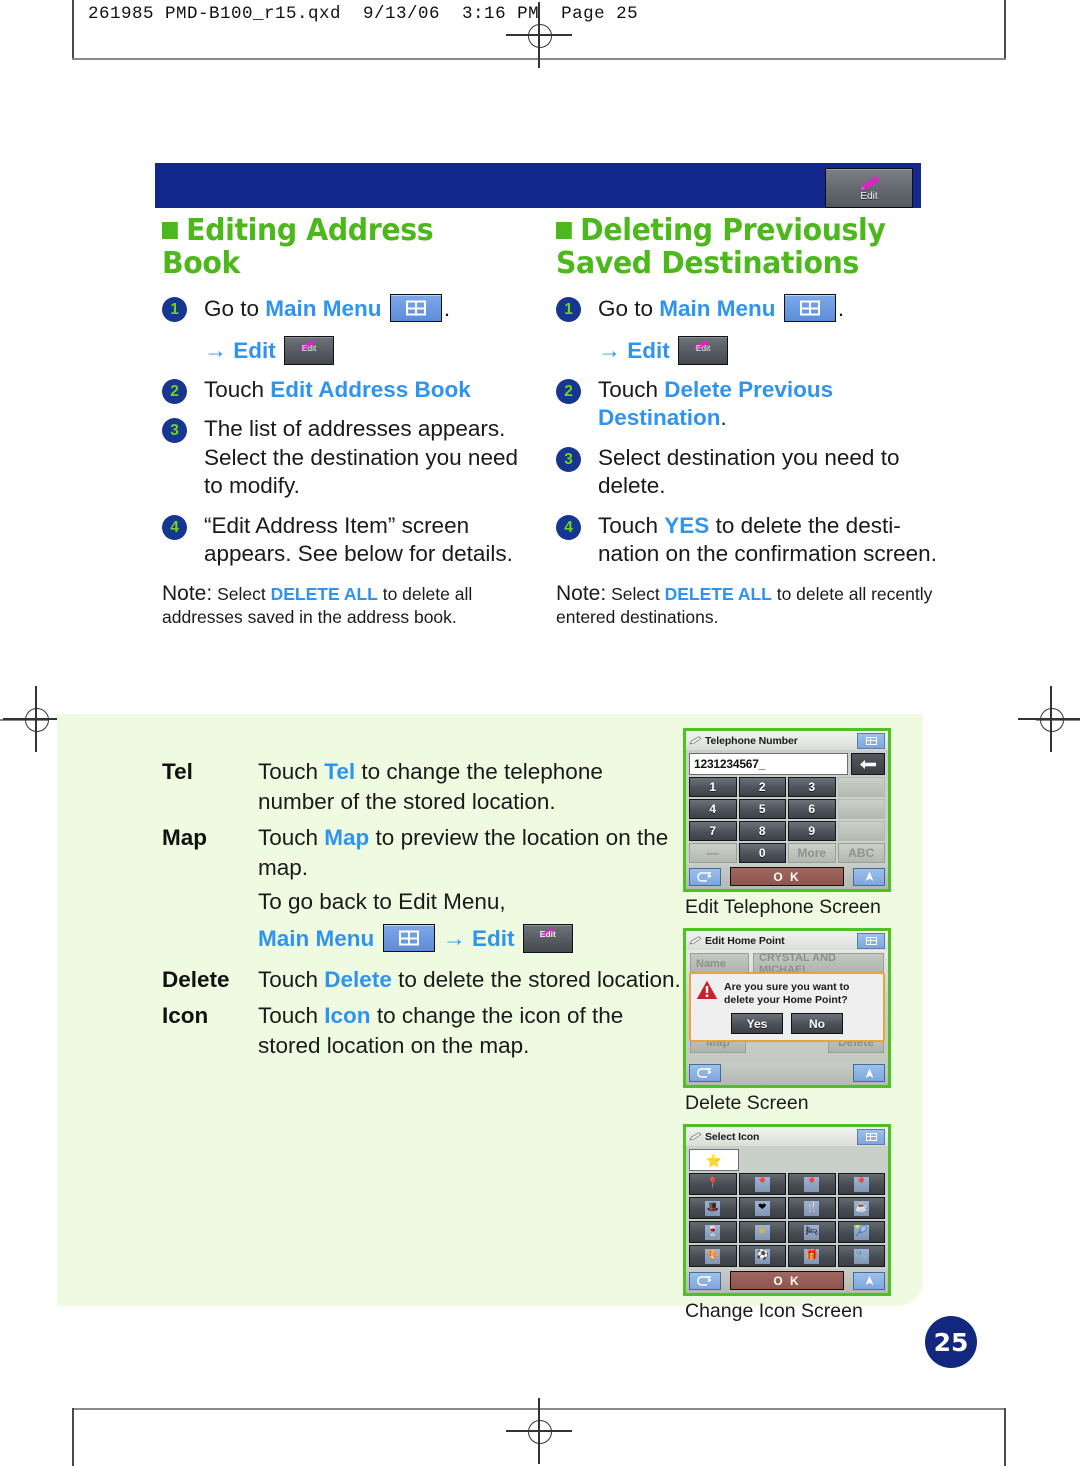 Image resolution: width=1080 pixels, height=1466 pixels. What do you see at coordinates (174, 527) in the screenshot?
I see `step-number-badge: 4` at bounding box center [174, 527].